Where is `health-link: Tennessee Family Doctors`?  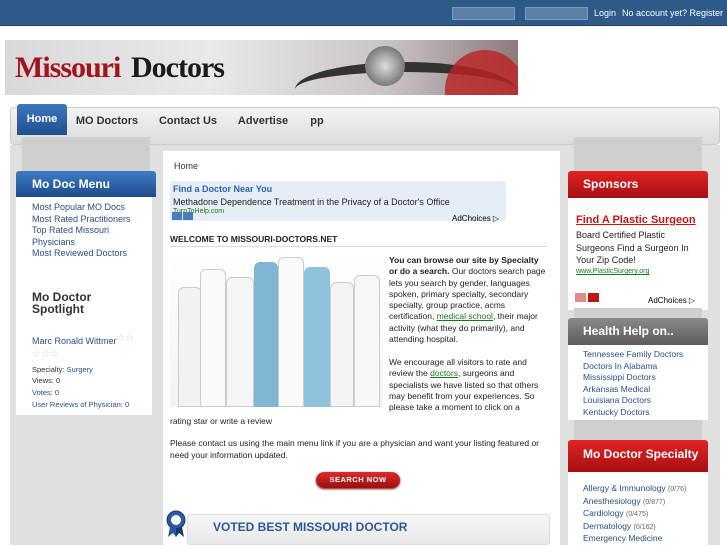 health-link: Tennessee Family Doctors is located at coordinates (643, 355).